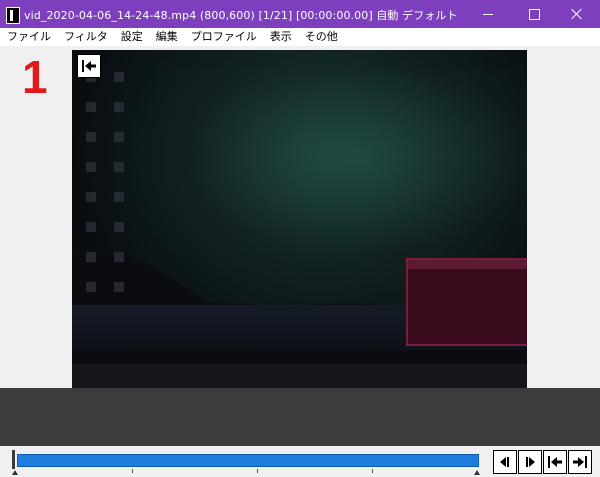 The image size is (600, 477). Describe the element at coordinates (13, 459) in the screenshot. I see `seekbar-thumb` at that location.